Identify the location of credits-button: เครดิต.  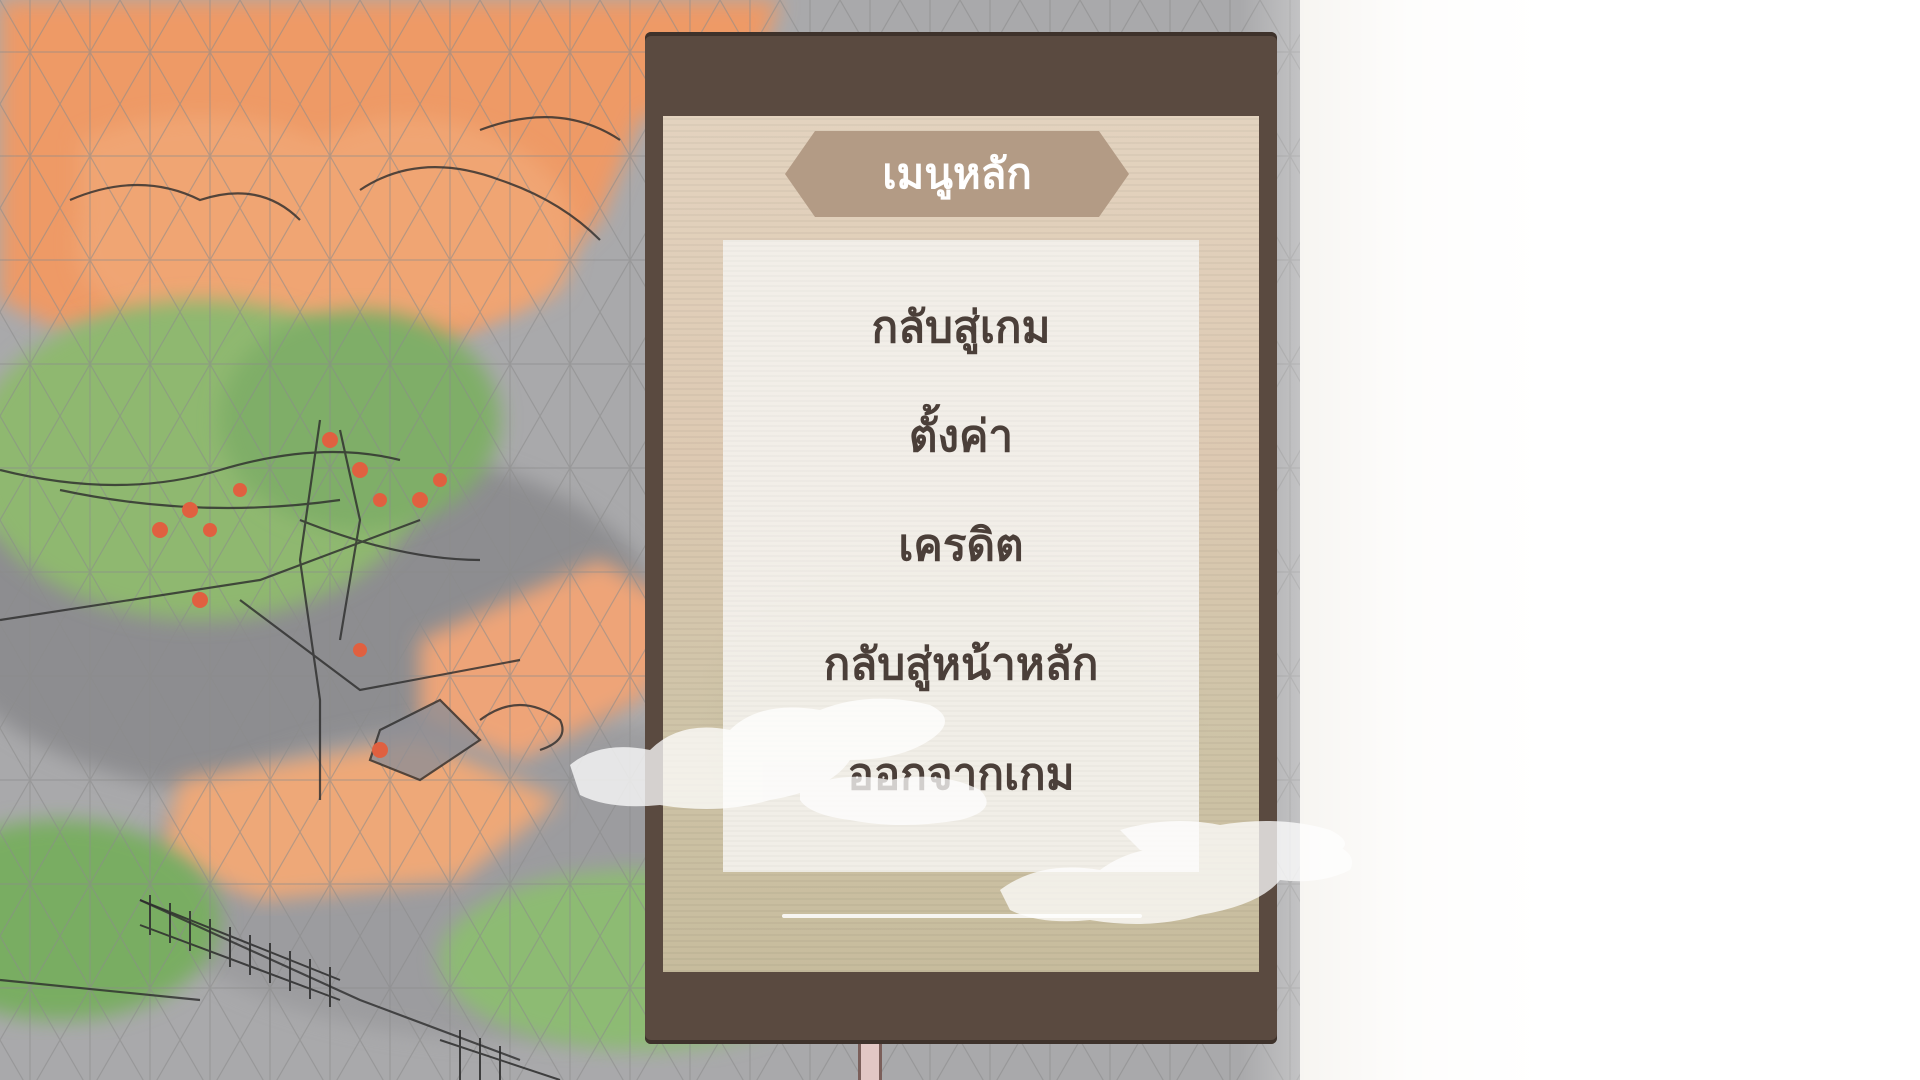
(961, 546).